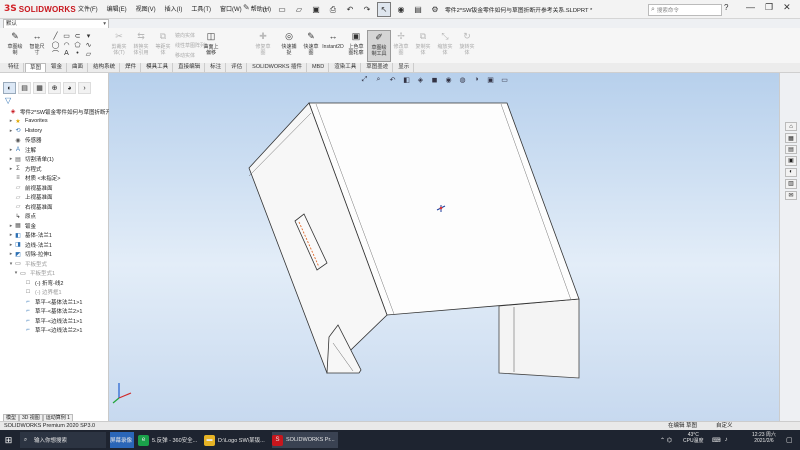  Describe the element at coordinates (122, 440) in the screenshot. I see `taskbar-item-record: 屏幕录像` at that location.